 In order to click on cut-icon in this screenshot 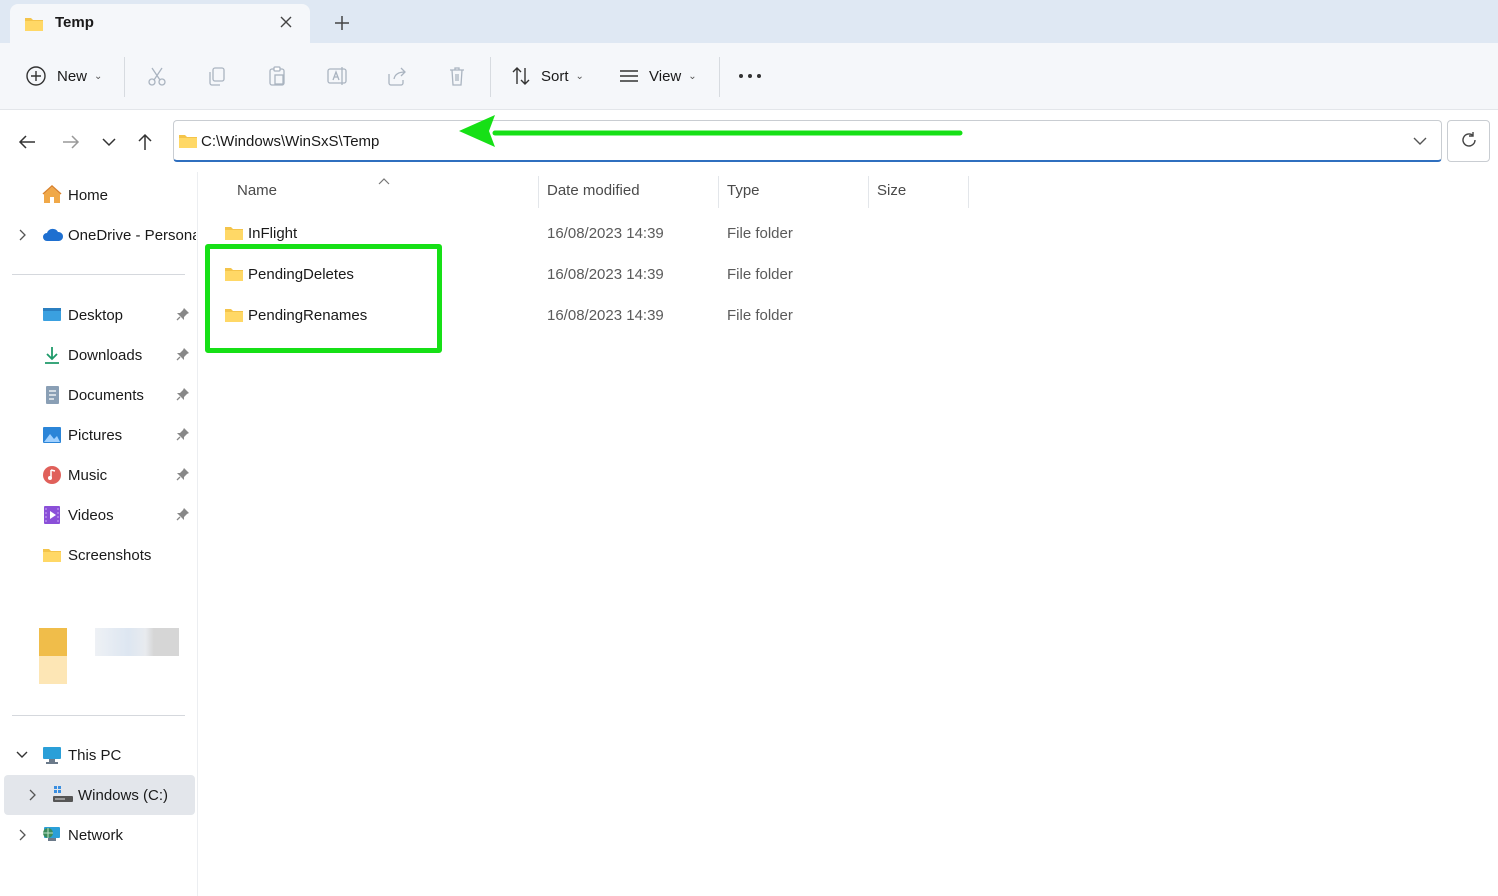, I will do `click(157, 76)`.